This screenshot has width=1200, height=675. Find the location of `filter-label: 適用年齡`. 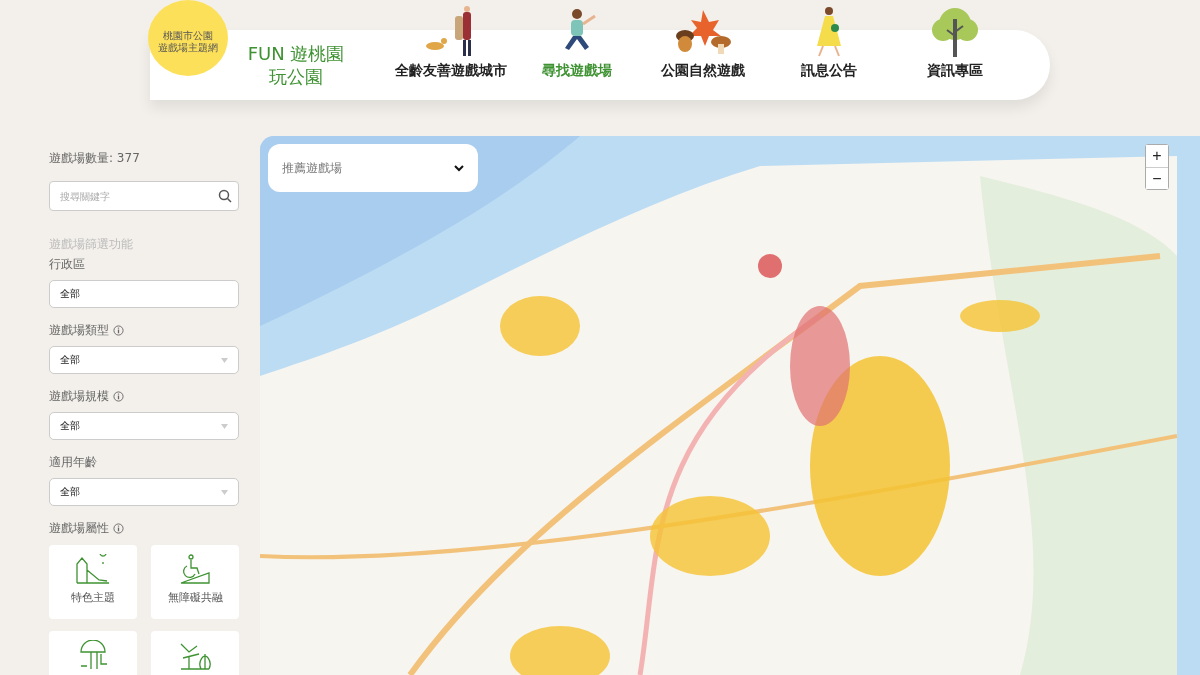

filter-label: 適用年齡 is located at coordinates (73, 462).